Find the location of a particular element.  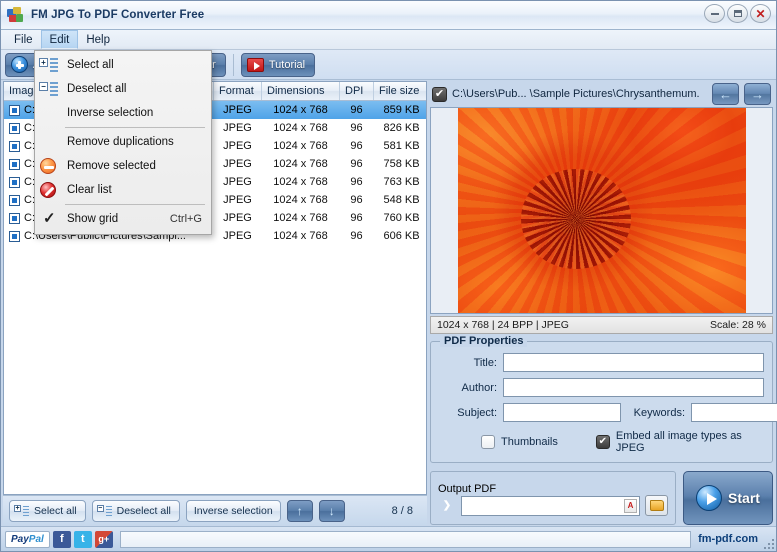

cell-file-size: 758 KB is located at coordinates (401, 164).